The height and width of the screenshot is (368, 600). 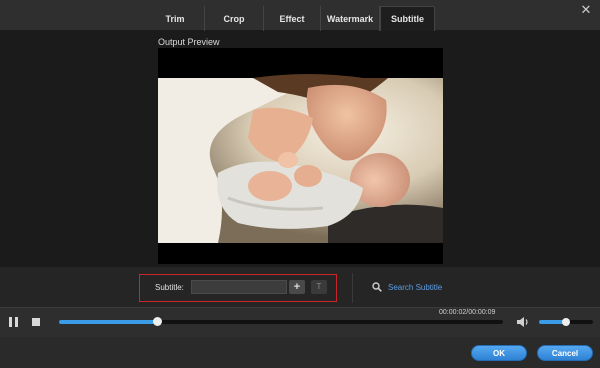 What do you see at coordinates (415, 287) in the screenshot?
I see `search-subtitle-label: Search Subtitle` at bounding box center [415, 287].